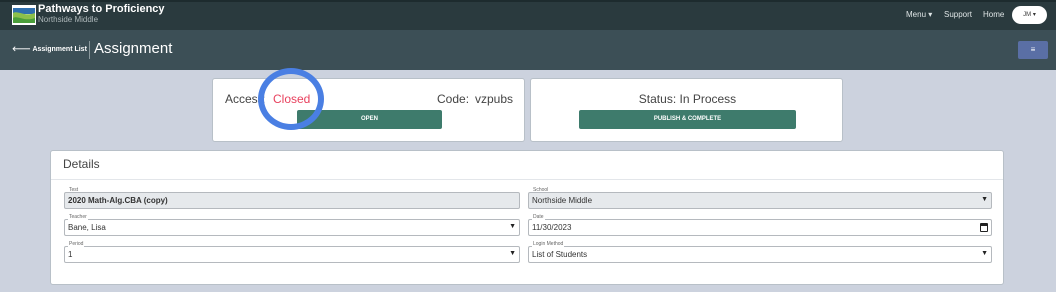 This screenshot has width=1056, height=292. What do you see at coordinates (87, 227) in the screenshot?
I see `teacher-value: Bane, Lisa` at bounding box center [87, 227].